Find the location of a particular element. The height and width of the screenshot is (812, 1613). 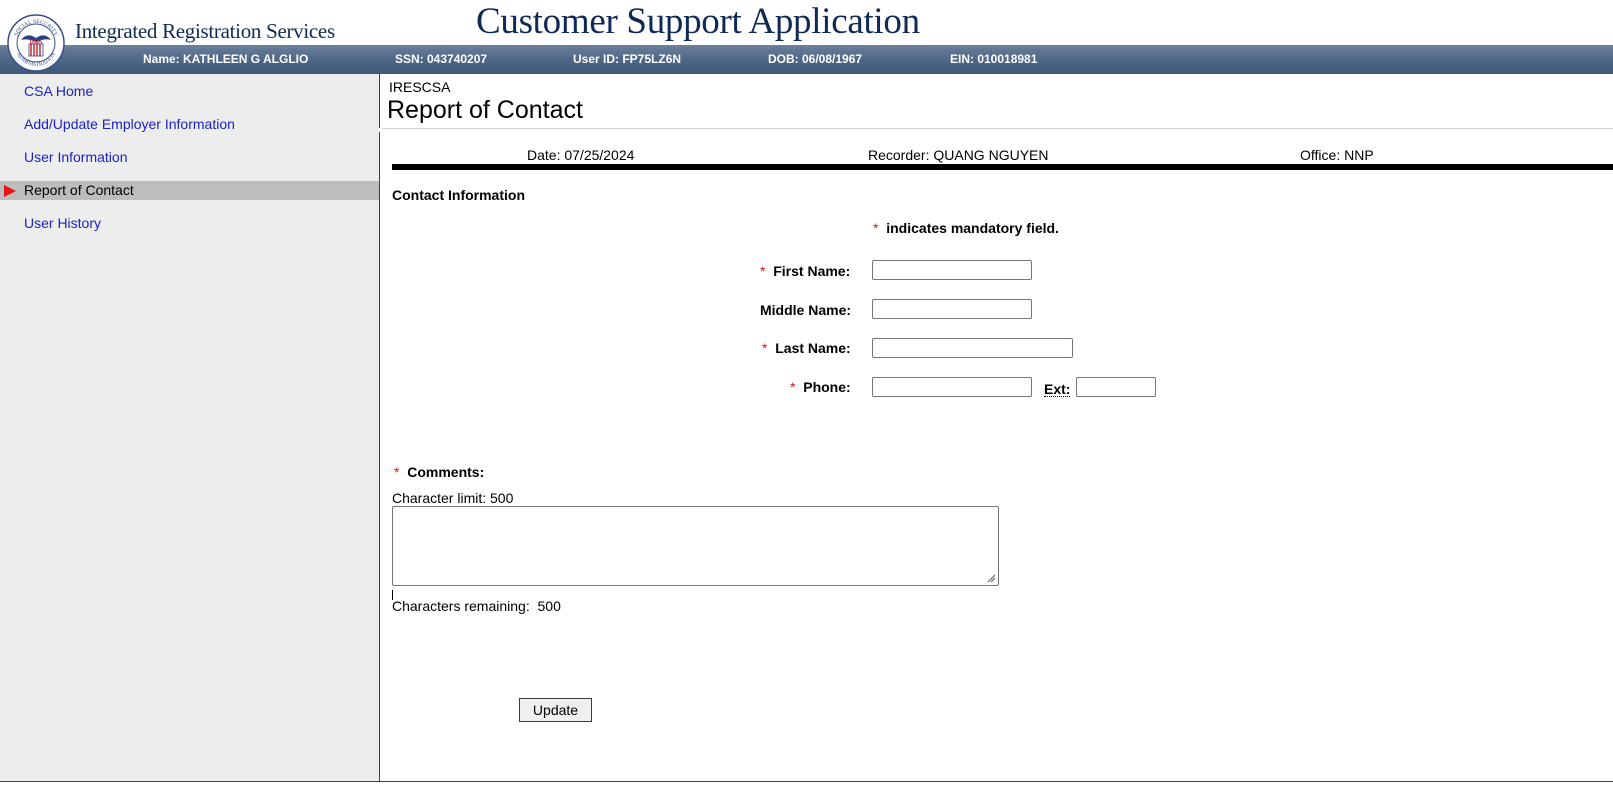

comments-textarea is located at coordinates (695, 546).